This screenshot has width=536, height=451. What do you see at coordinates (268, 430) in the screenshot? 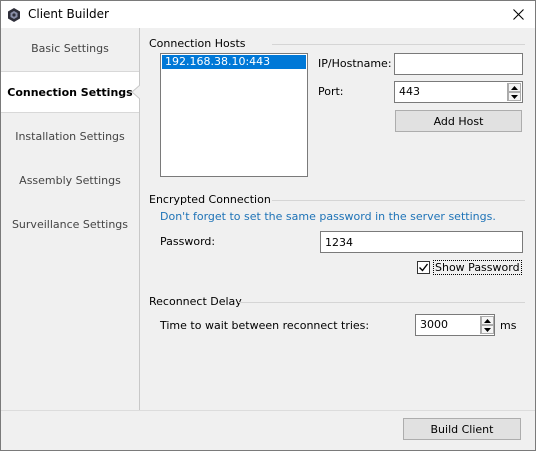
I see `dialog-footer: Build Client` at bounding box center [268, 430].